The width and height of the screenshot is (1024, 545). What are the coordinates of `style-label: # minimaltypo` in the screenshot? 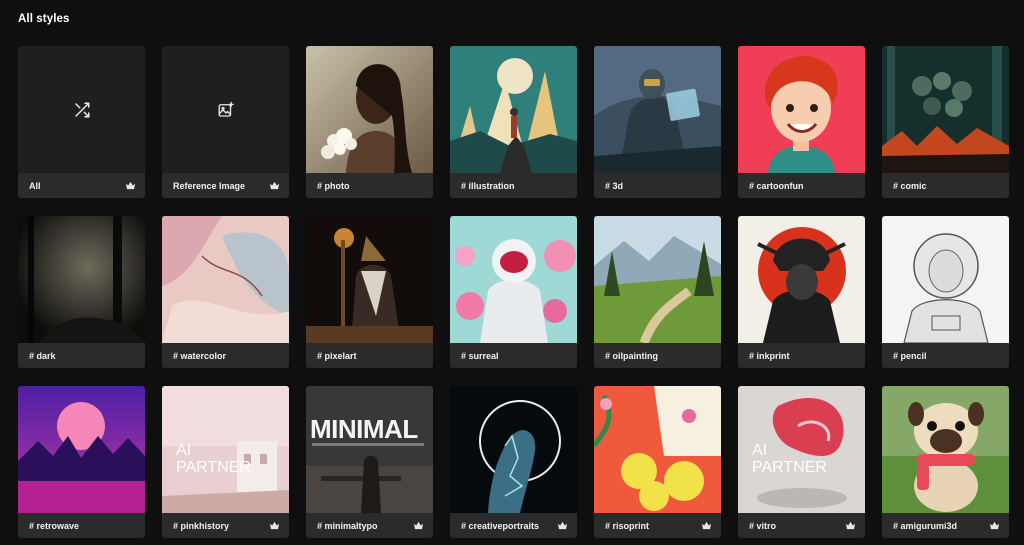 It's located at (347, 525).